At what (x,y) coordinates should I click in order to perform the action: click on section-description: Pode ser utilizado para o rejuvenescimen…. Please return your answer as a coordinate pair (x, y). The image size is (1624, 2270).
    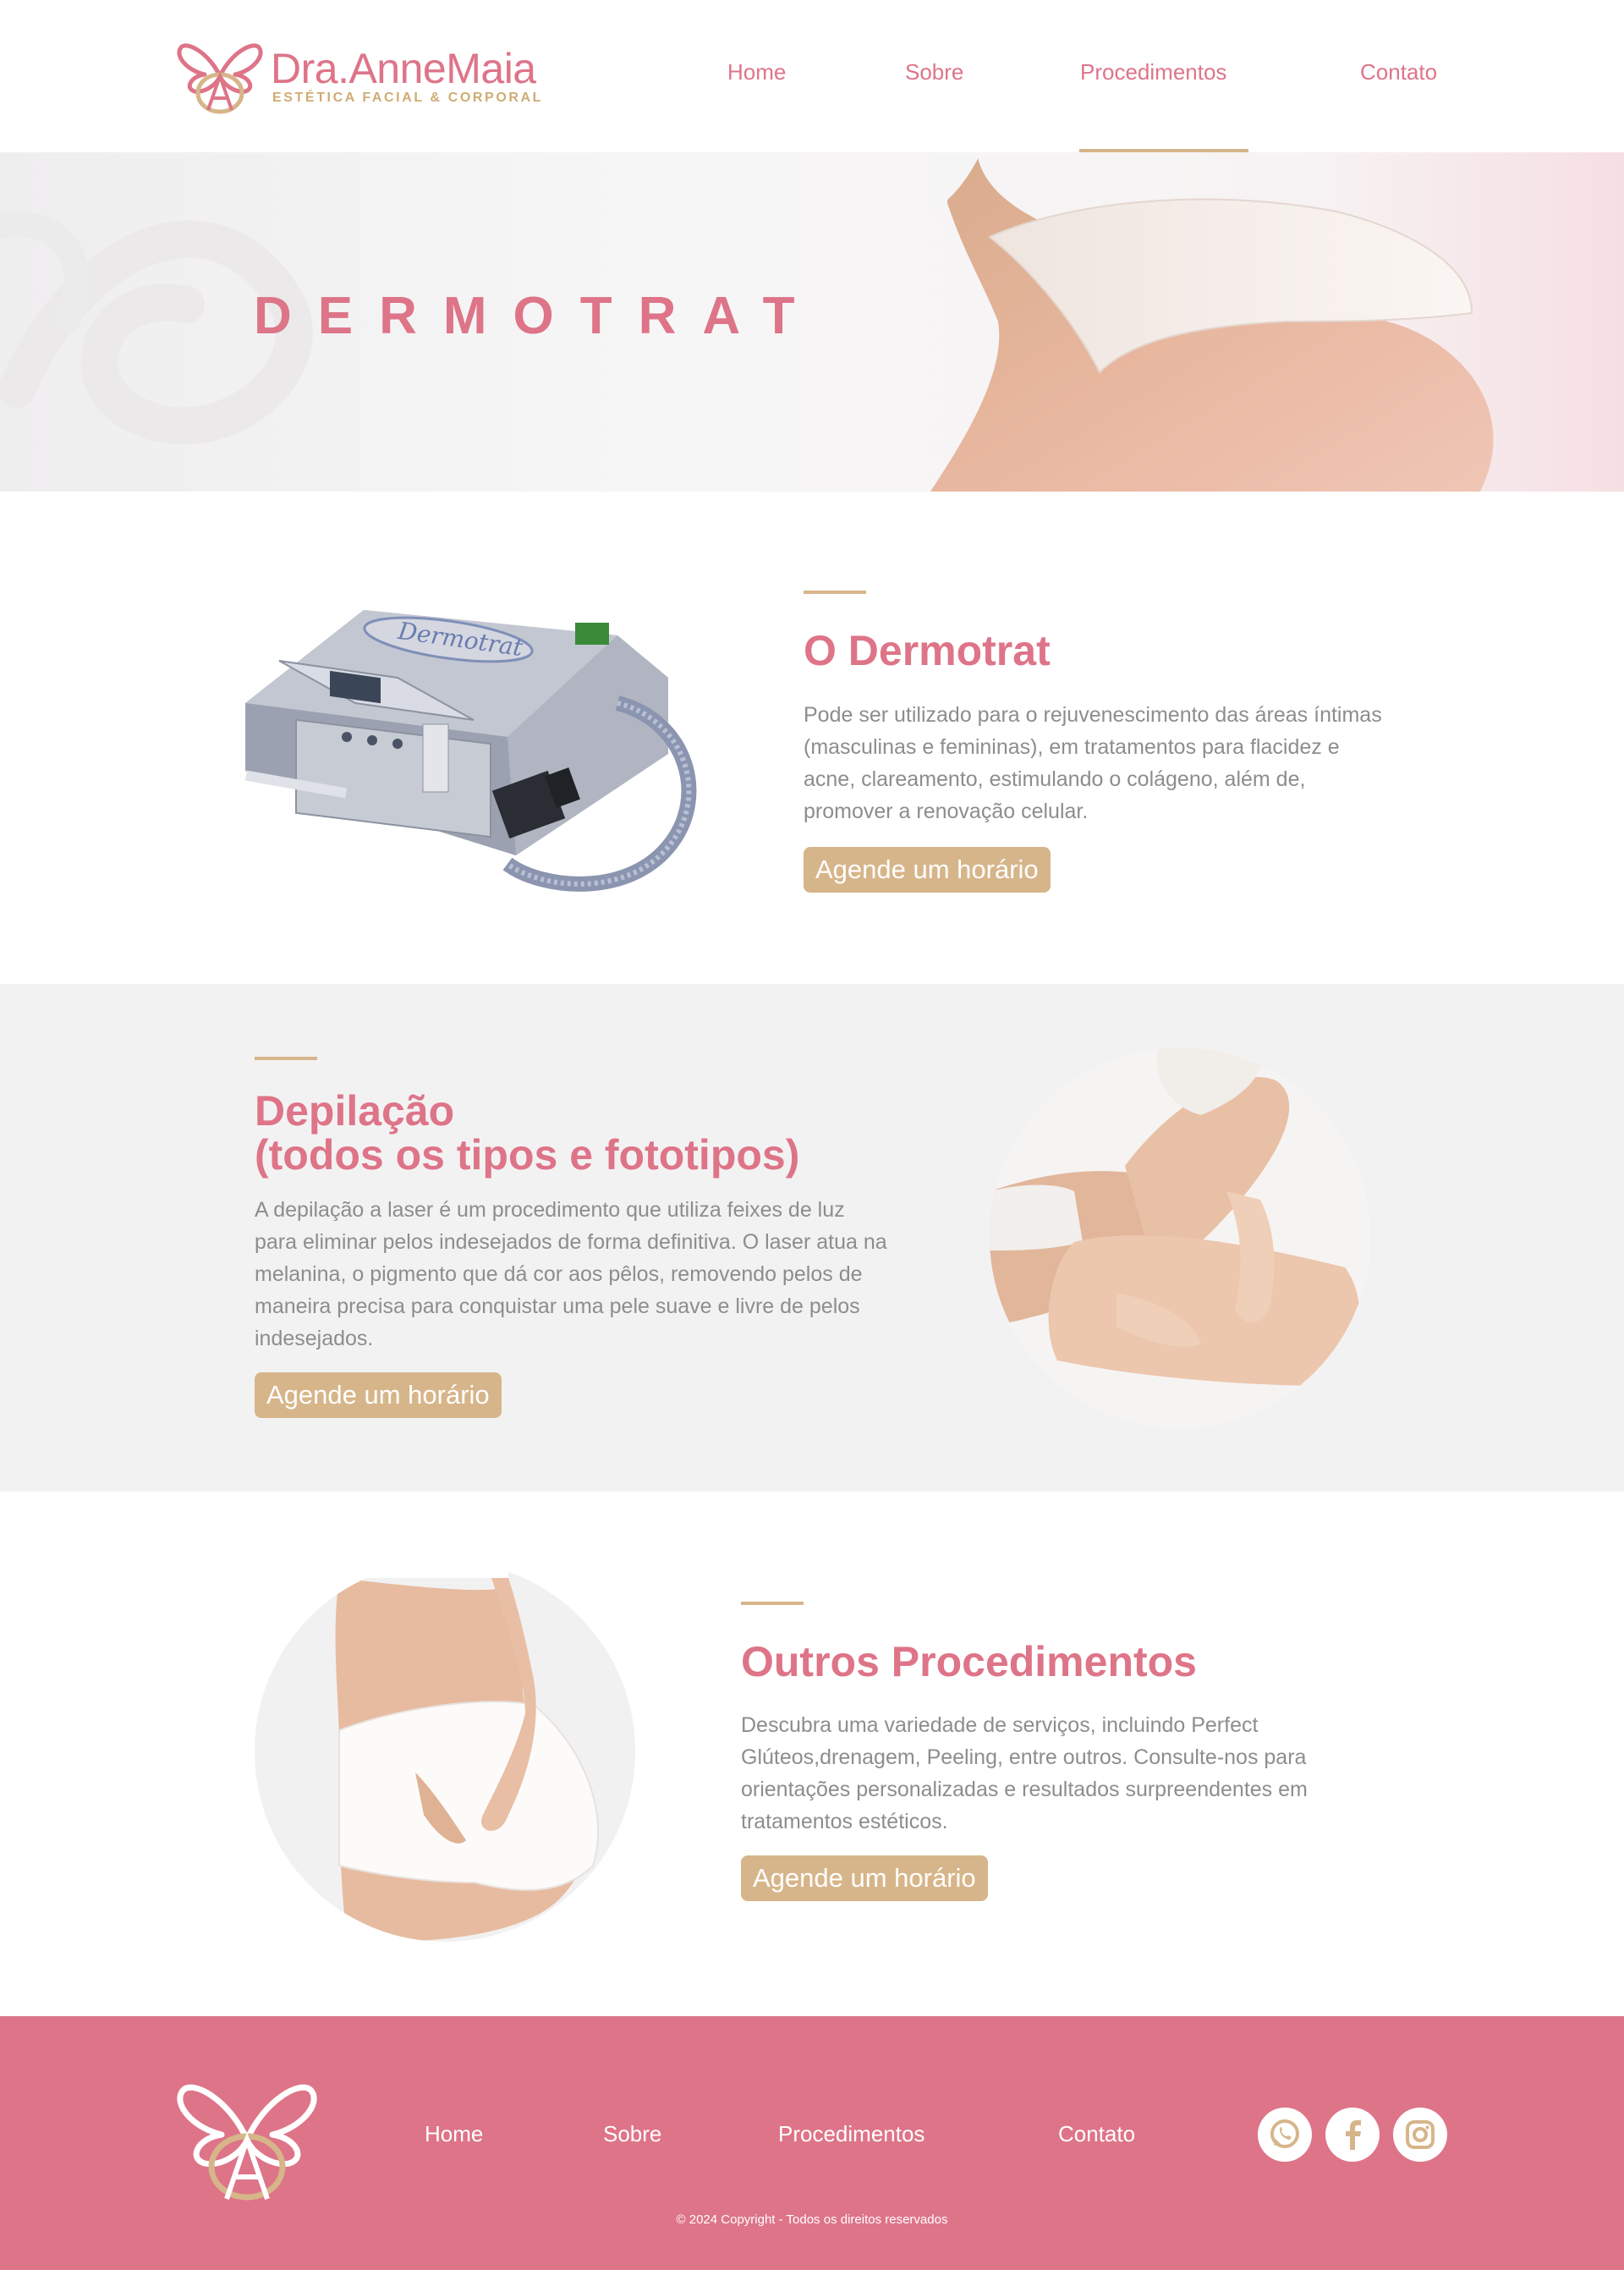
    Looking at the image, I should click on (1093, 763).